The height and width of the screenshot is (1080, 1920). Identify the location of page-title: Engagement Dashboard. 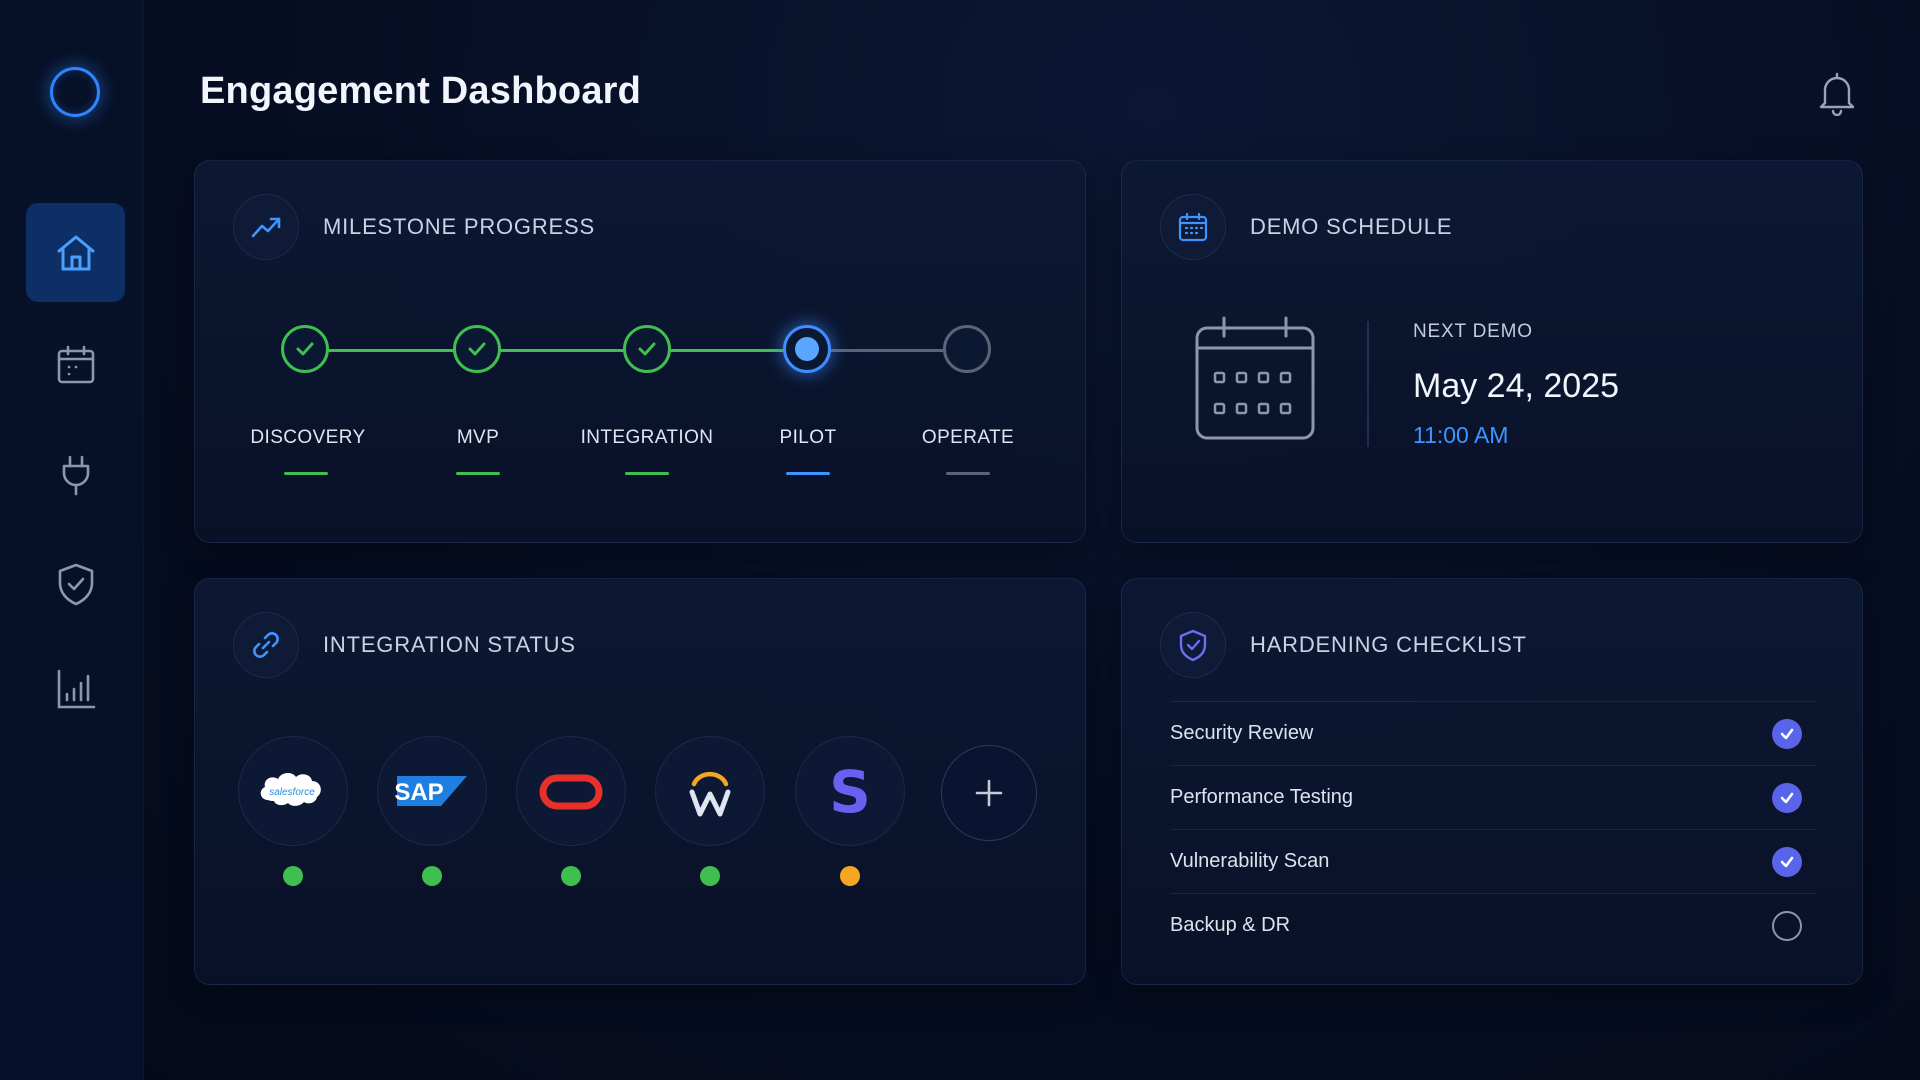
(421, 91).